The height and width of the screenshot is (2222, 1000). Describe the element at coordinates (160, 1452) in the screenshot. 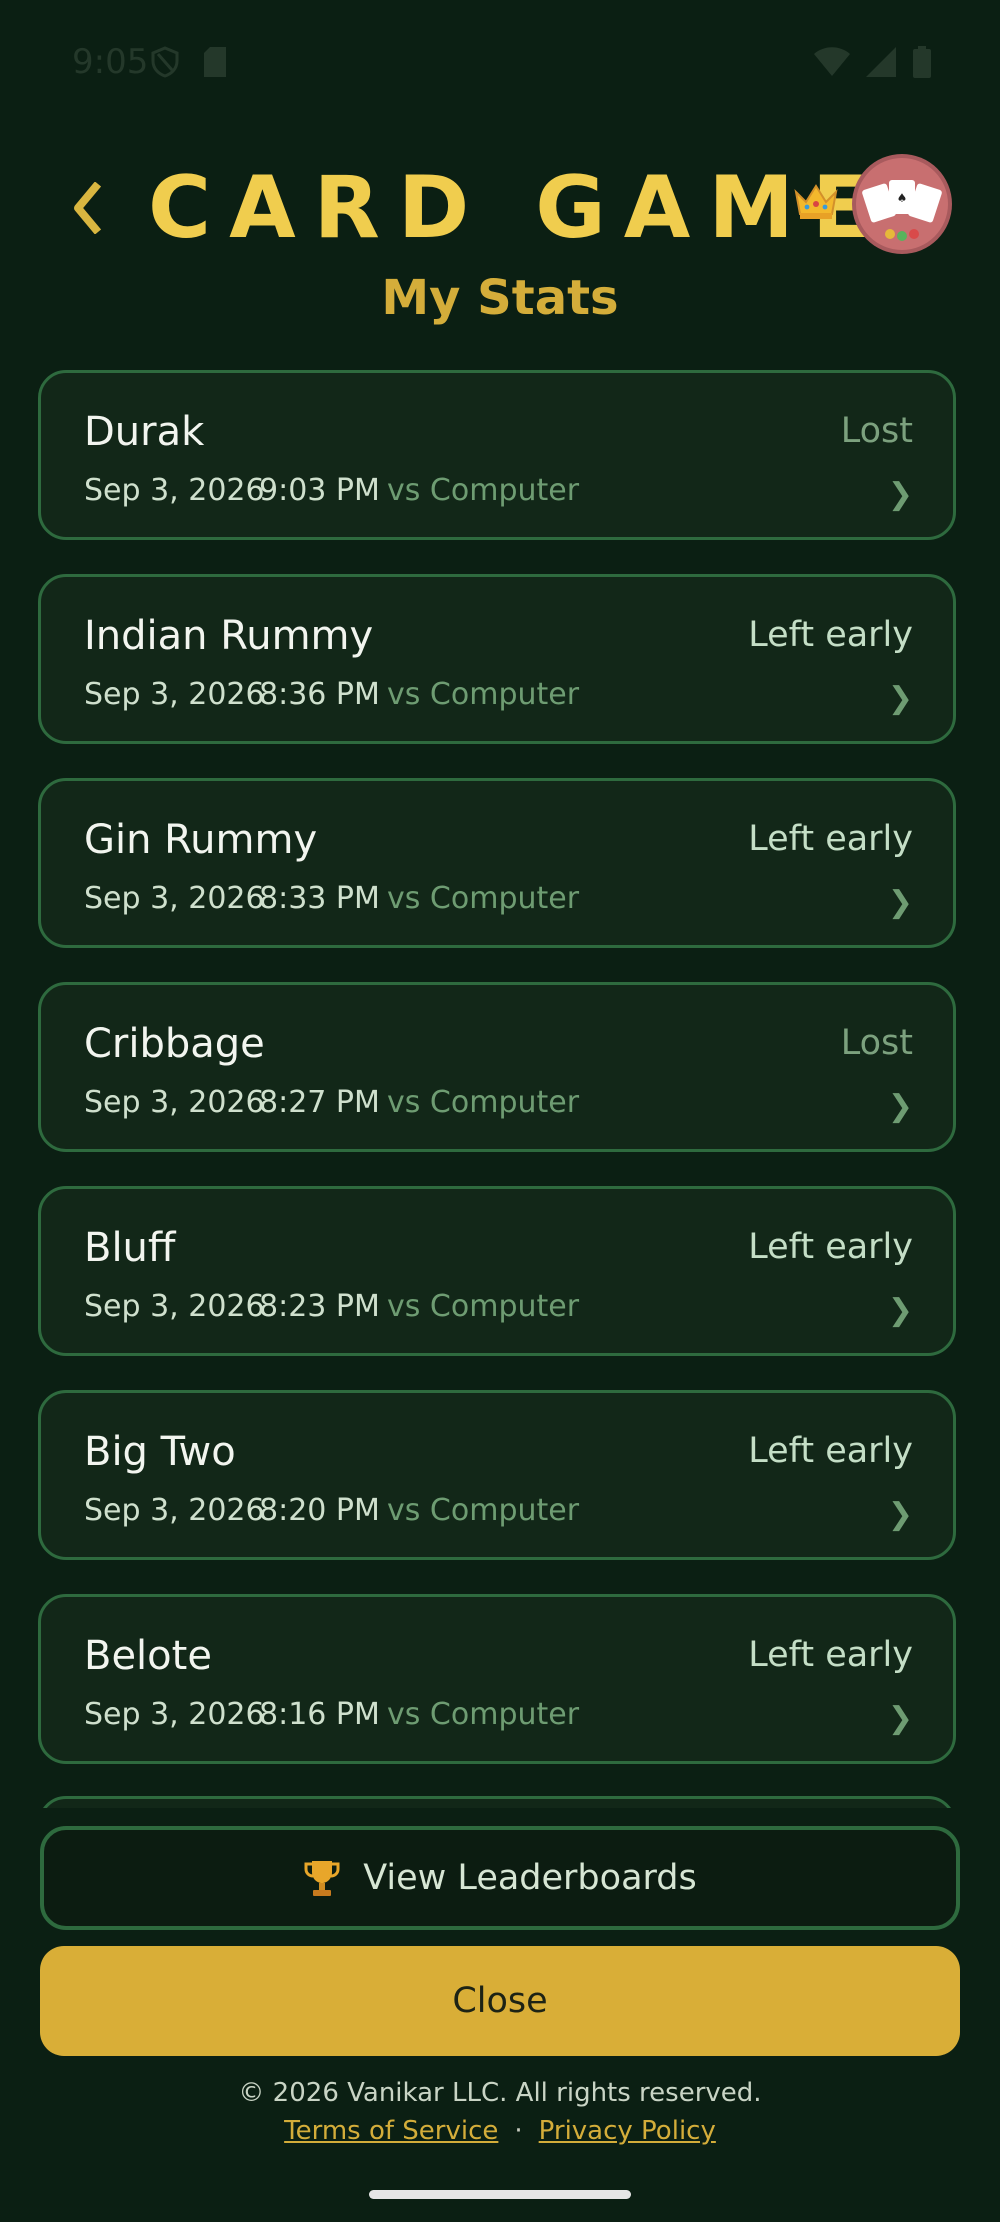

I see `game-name: Big Two` at that location.